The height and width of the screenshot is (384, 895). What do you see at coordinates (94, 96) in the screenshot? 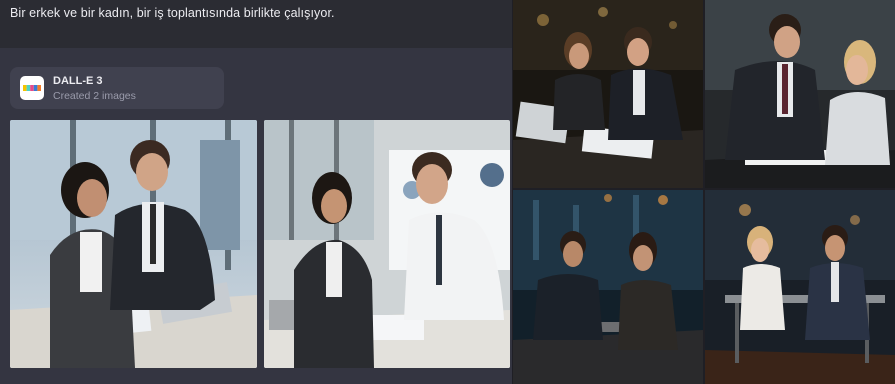
I see `dalle-subtitle: Created 2 images` at bounding box center [94, 96].